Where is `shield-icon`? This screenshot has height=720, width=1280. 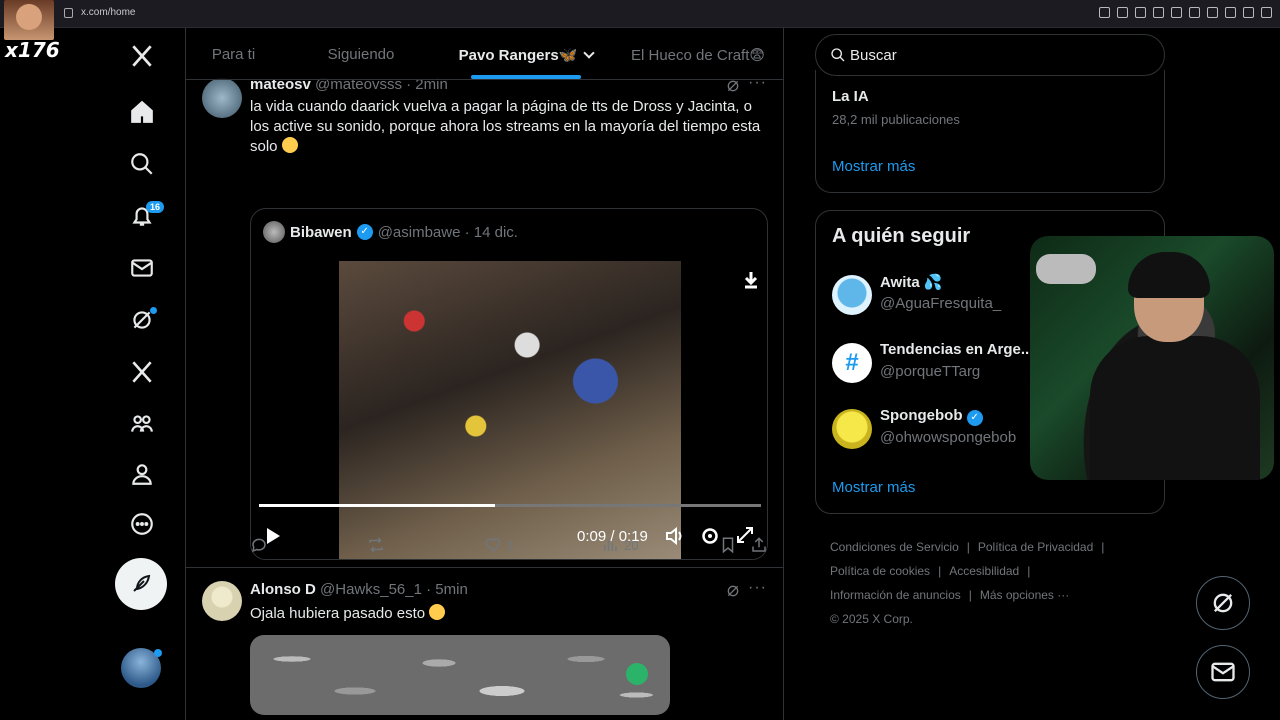 shield-icon is located at coordinates (1158, 12).